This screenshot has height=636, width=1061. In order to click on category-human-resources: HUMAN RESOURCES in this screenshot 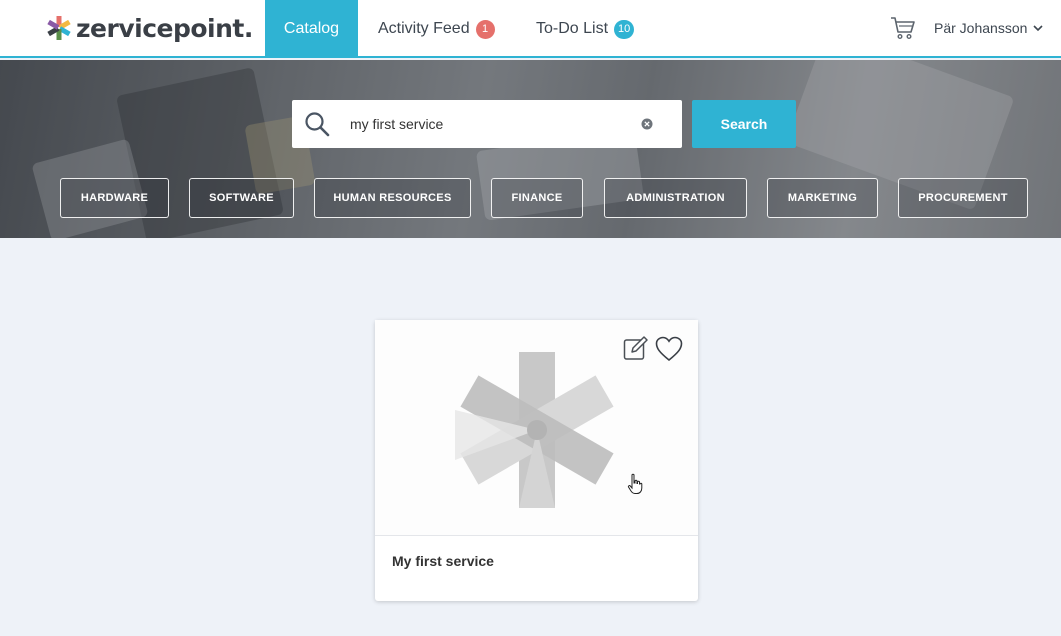, I will do `click(392, 198)`.